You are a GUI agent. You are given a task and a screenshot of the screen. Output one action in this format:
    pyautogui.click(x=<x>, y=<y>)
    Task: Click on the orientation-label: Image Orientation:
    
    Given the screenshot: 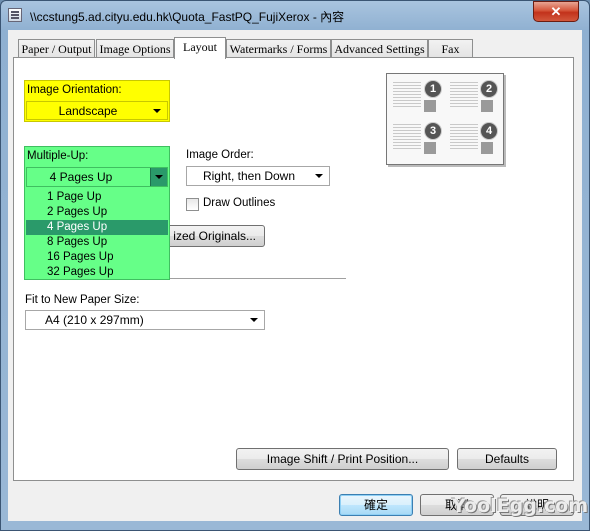 What is the action you would take?
    pyautogui.click(x=74, y=90)
    